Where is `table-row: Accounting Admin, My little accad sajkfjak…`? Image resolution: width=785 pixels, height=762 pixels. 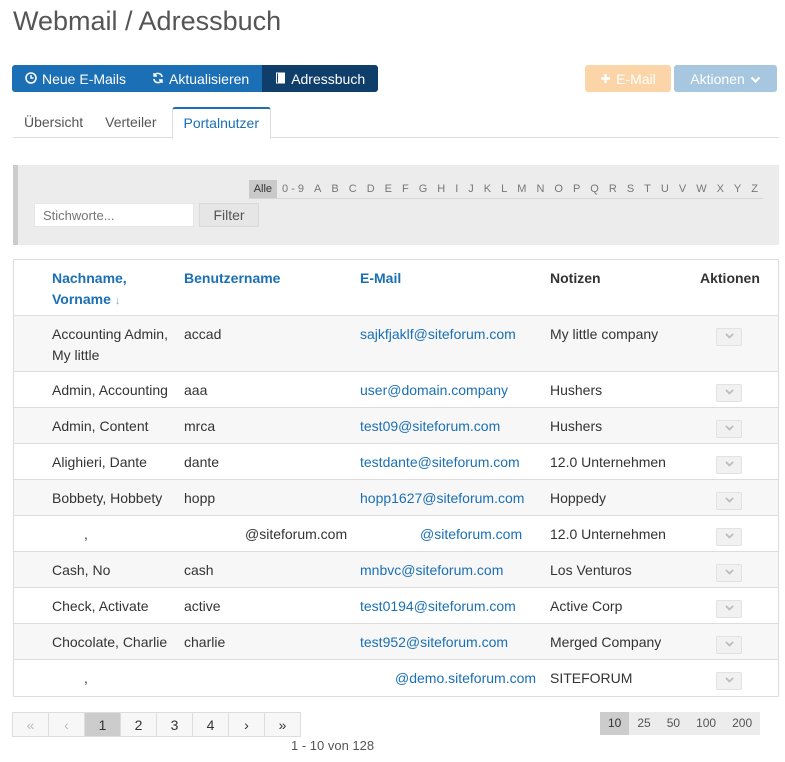 table-row: Accounting Admin, My little accad sajkfjak… is located at coordinates (396, 342).